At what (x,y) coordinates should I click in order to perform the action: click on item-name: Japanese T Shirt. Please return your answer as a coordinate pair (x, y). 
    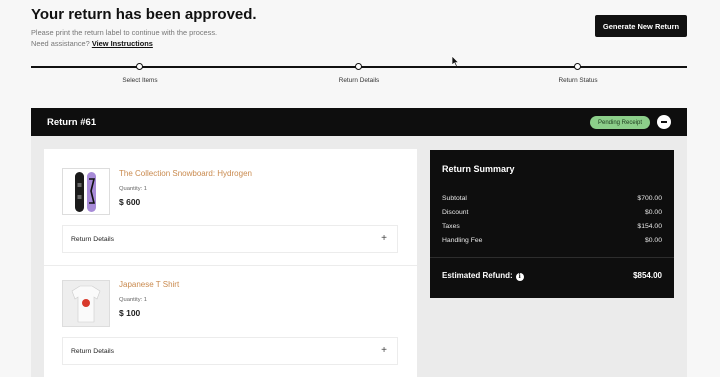
    Looking at the image, I should click on (149, 284).